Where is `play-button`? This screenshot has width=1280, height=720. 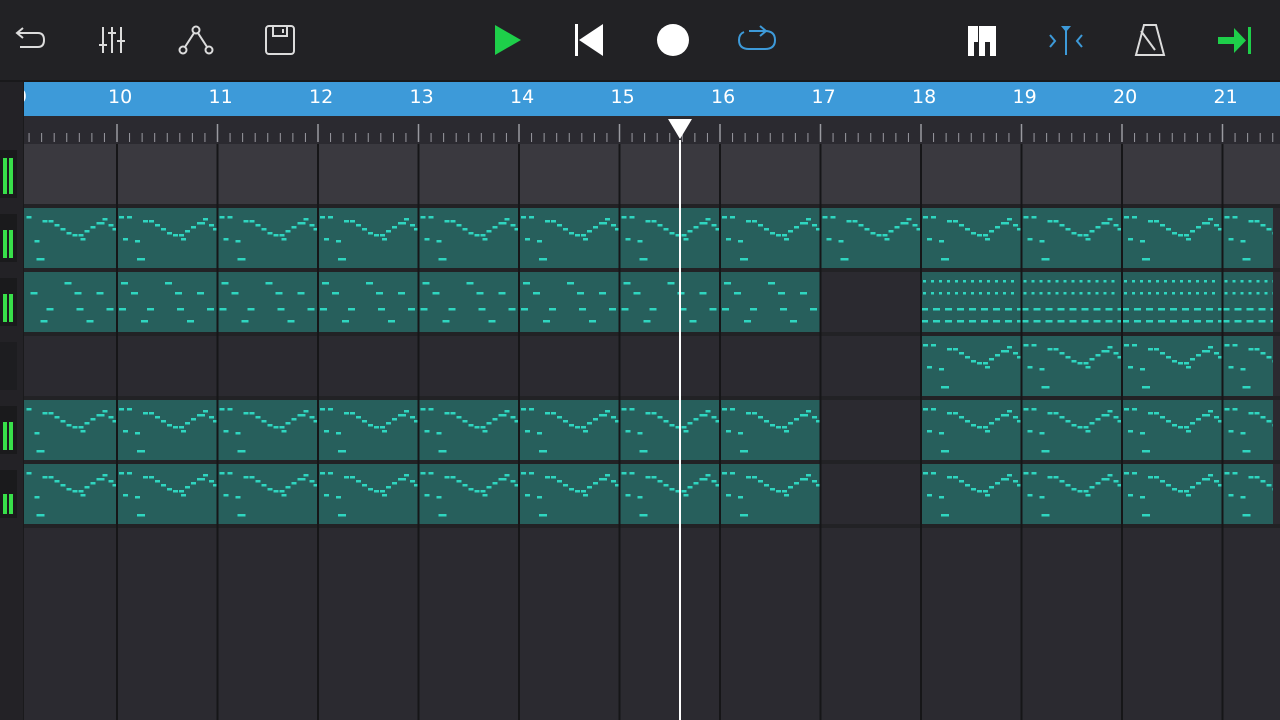 play-button is located at coordinates (506, 40).